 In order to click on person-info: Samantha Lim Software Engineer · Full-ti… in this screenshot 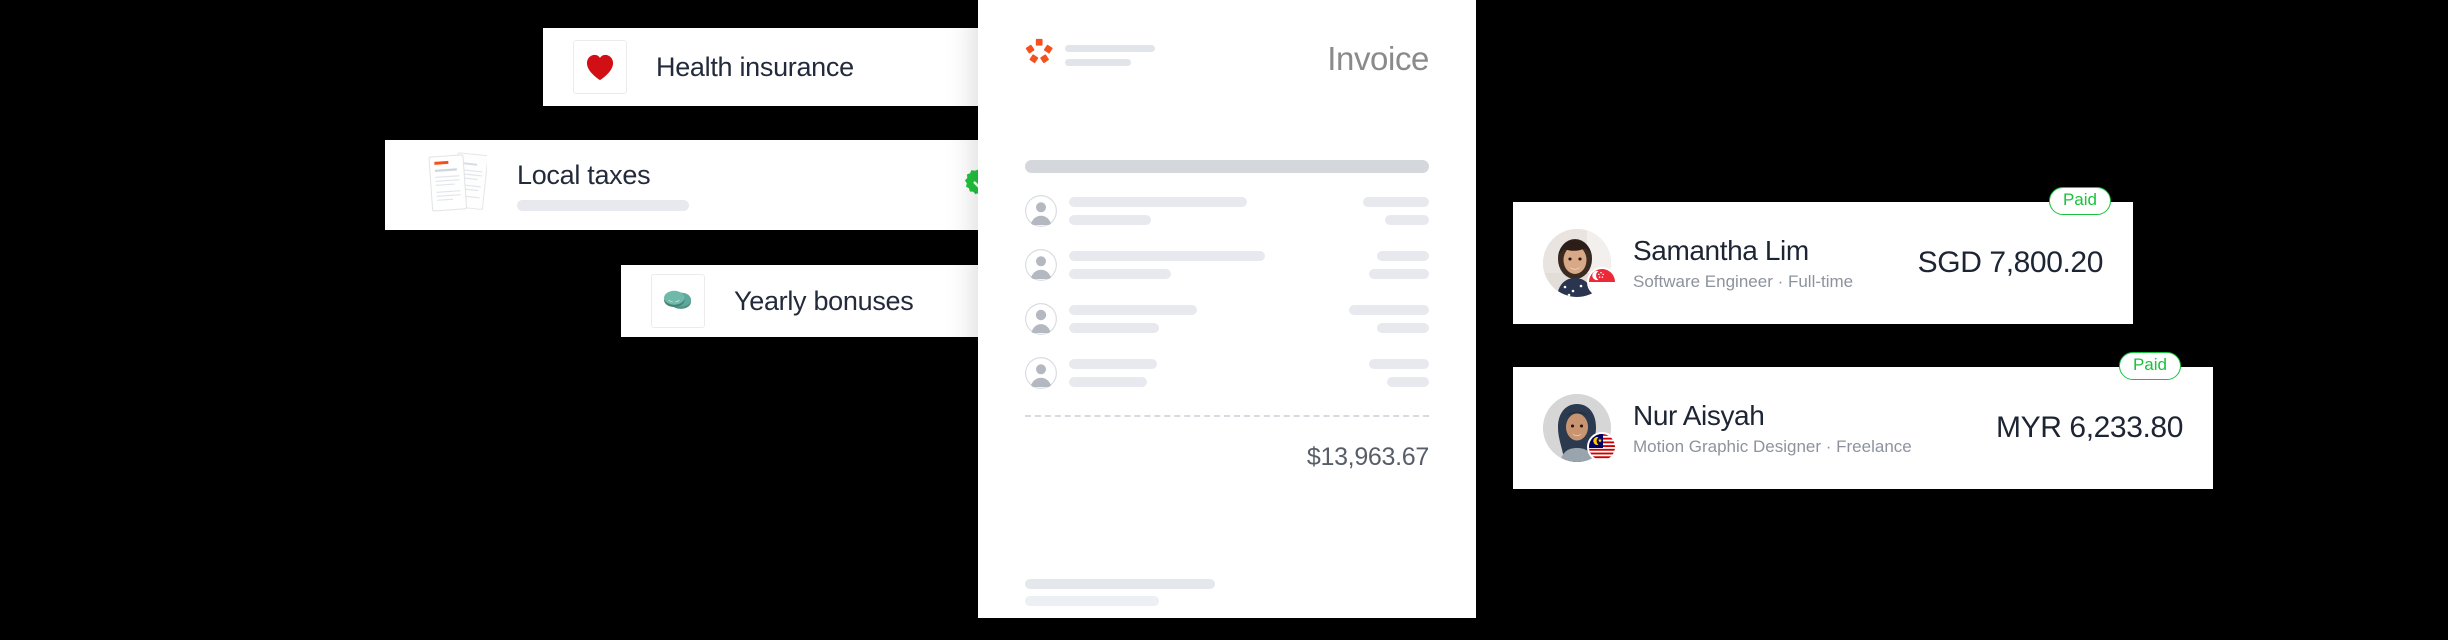, I will do `click(1743, 263)`.